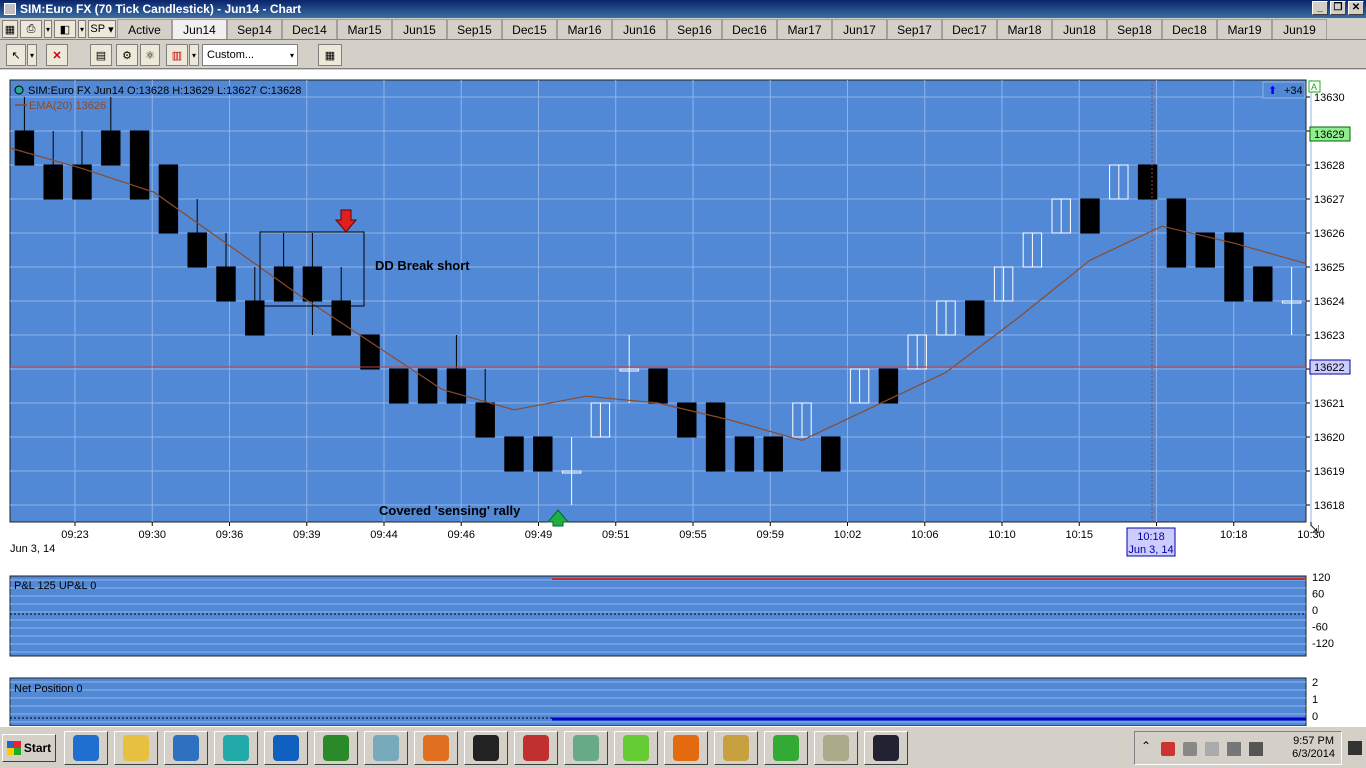 This screenshot has width=1366, height=768. Describe the element at coordinates (914, 29) in the screenshot. I see `tab-sep17: Sep17` at that location.